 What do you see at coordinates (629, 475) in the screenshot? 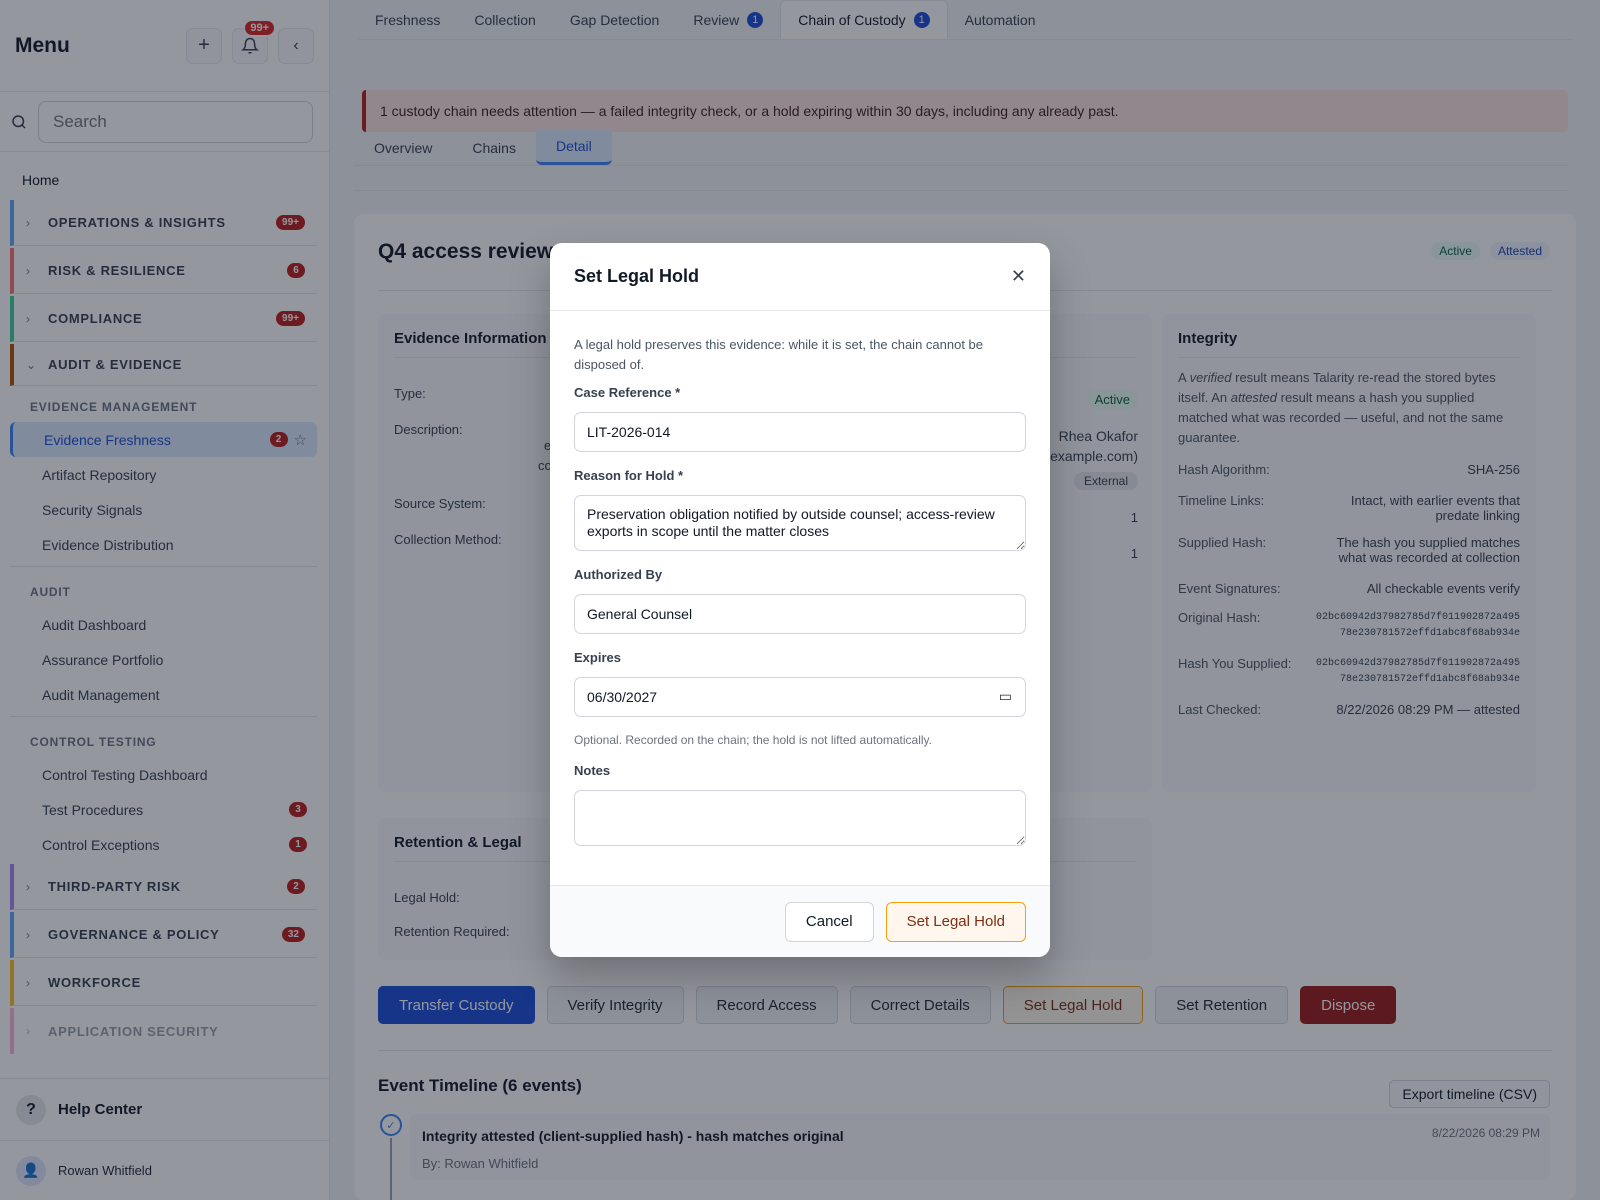
I see `reason-label: Reason for Hold *` at bounding box center [629, 475].